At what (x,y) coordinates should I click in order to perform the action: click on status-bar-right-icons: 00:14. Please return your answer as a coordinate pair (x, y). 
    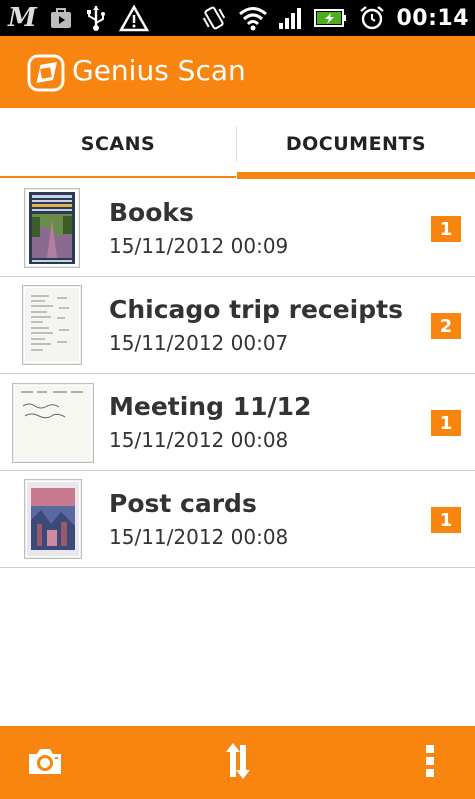
    Looking at the image, I should click on (334, 18).